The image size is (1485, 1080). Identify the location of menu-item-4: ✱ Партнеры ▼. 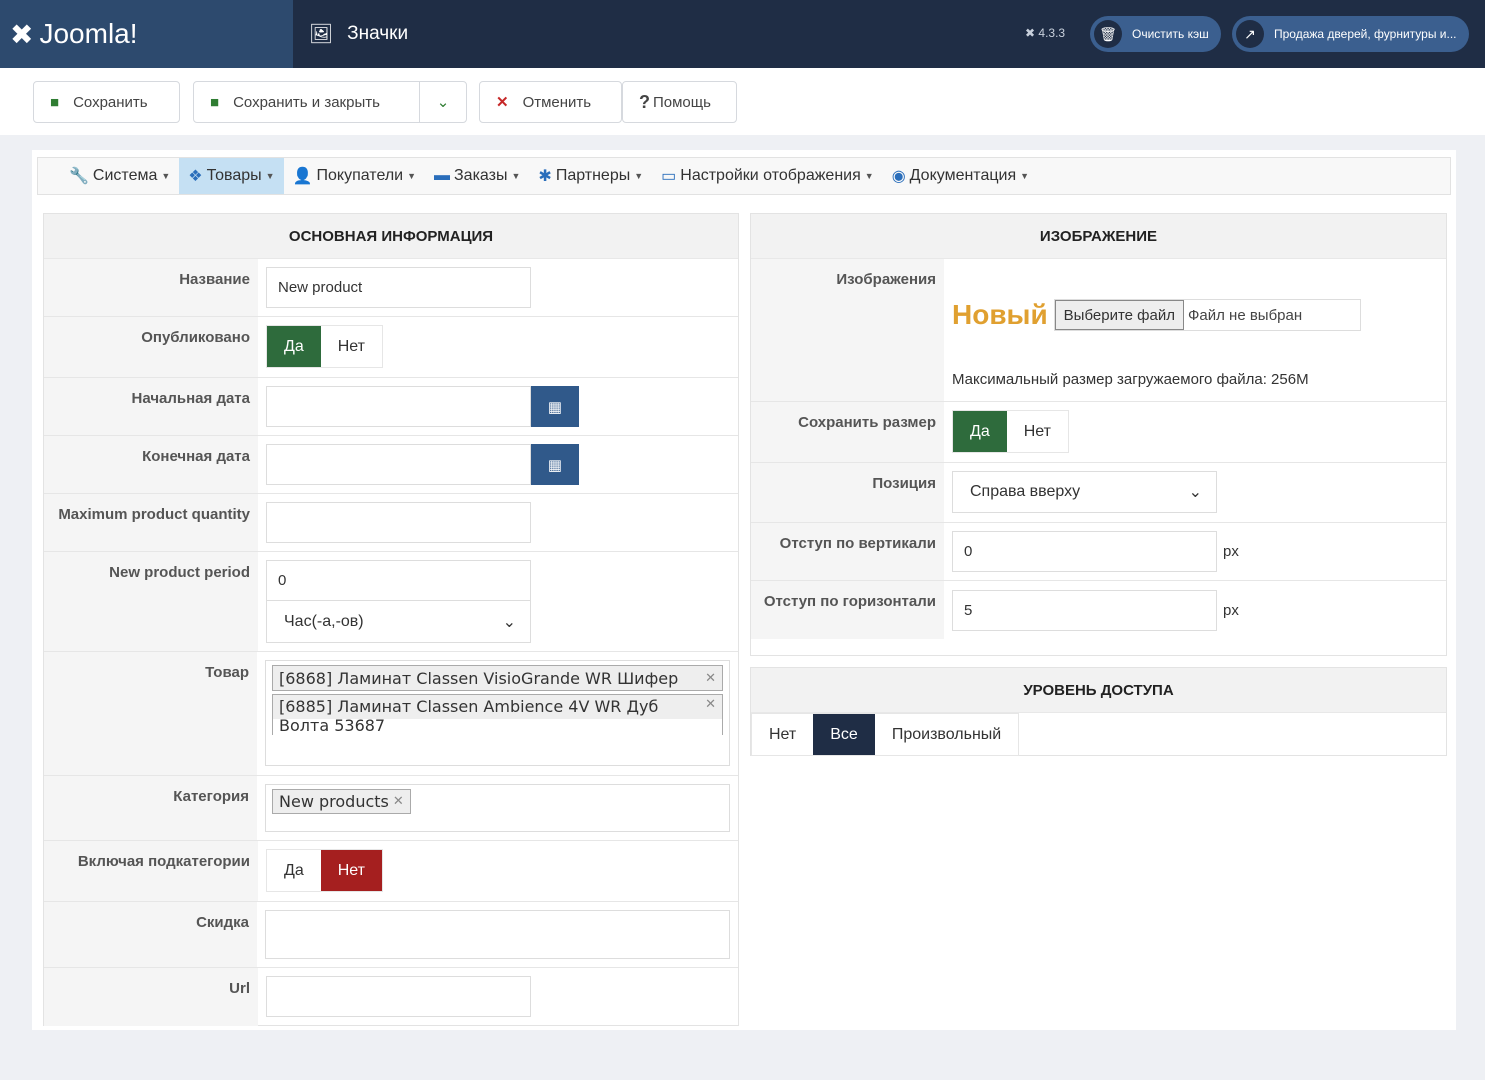
(590, 176).